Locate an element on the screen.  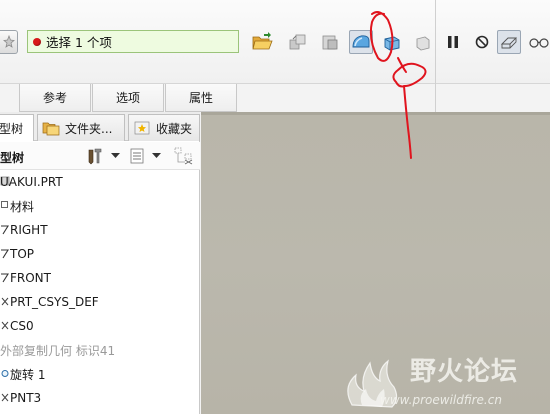
tab-label: 选项 is located at coordinates (127, 98).